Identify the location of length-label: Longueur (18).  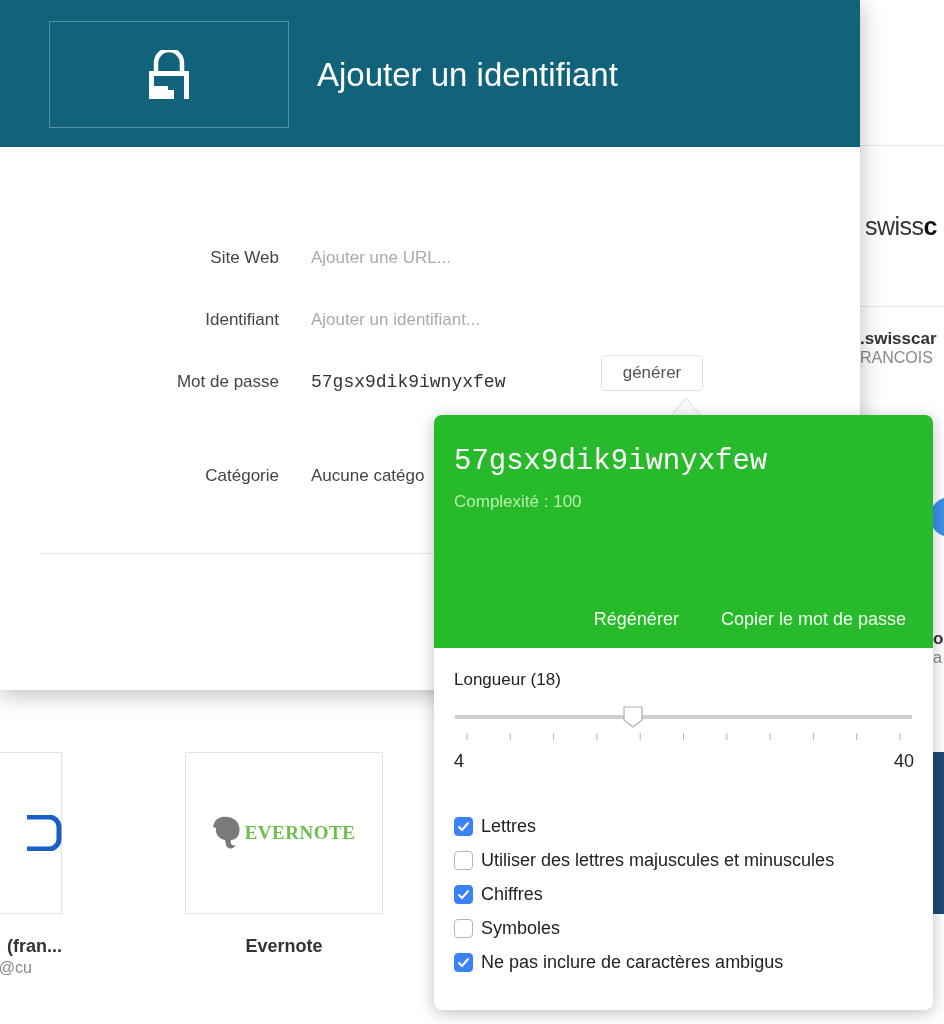
(508, 680).